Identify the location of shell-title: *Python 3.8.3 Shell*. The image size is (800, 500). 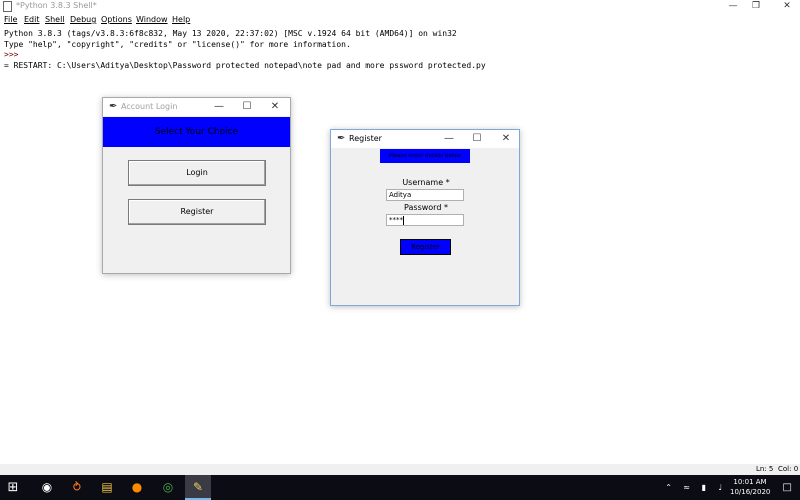
(56, 5).